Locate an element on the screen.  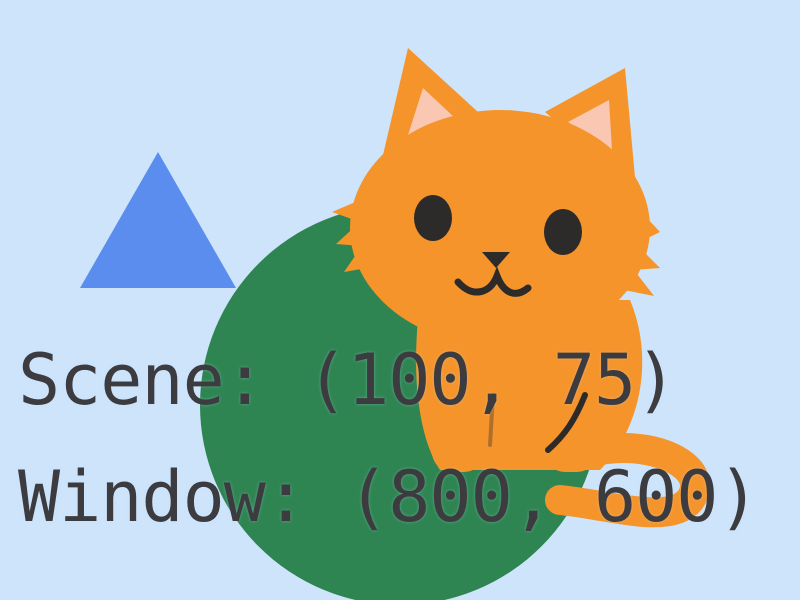
window-size-label: Window: (800, 600) is located at coordinates (389, 497).